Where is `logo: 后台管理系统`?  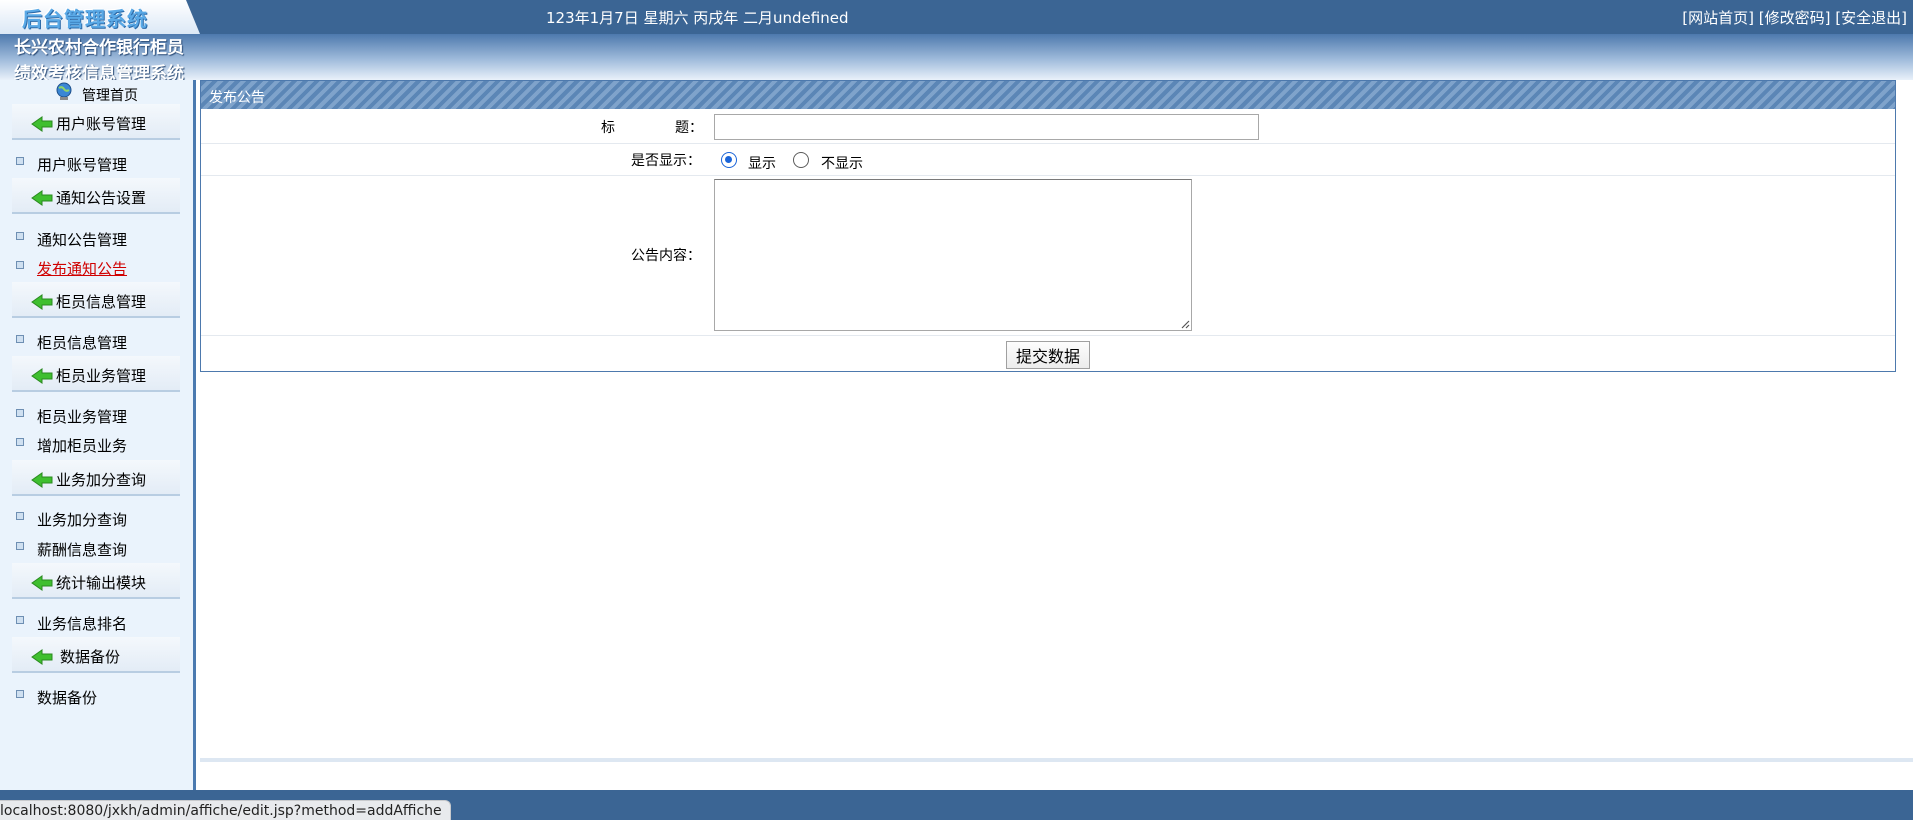 logo: 后台管理系统 is located at coordinates (85, 19).